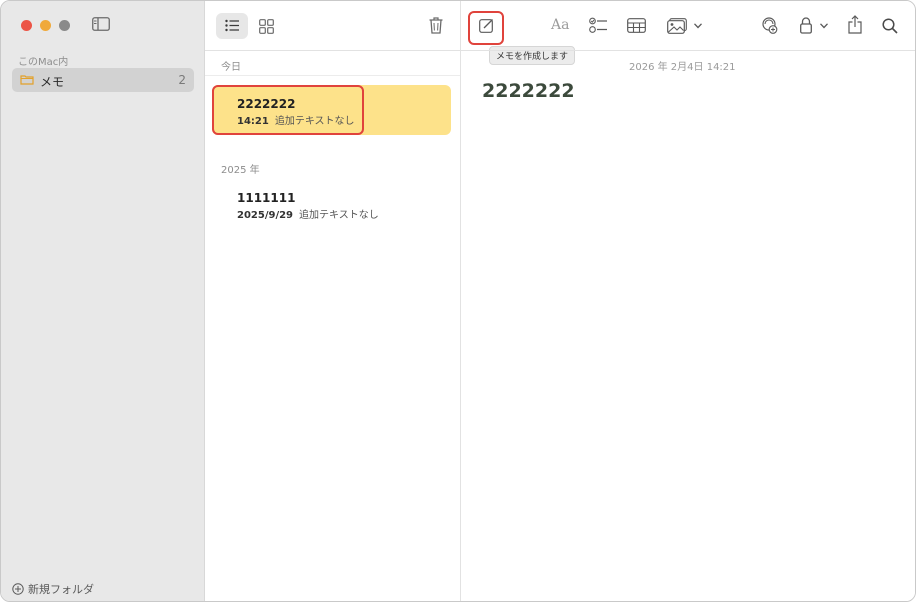 The height and width of the screenshot is (602, 916). What do you see at coordinates (231, 67) in the screenshot?
I see `group-label-today: 今日` at bounding box center [231, 67].